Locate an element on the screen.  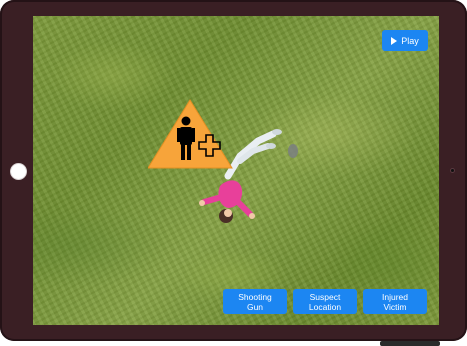
injured-victim-button: Injured Victim is located at coordinates (395, 301).